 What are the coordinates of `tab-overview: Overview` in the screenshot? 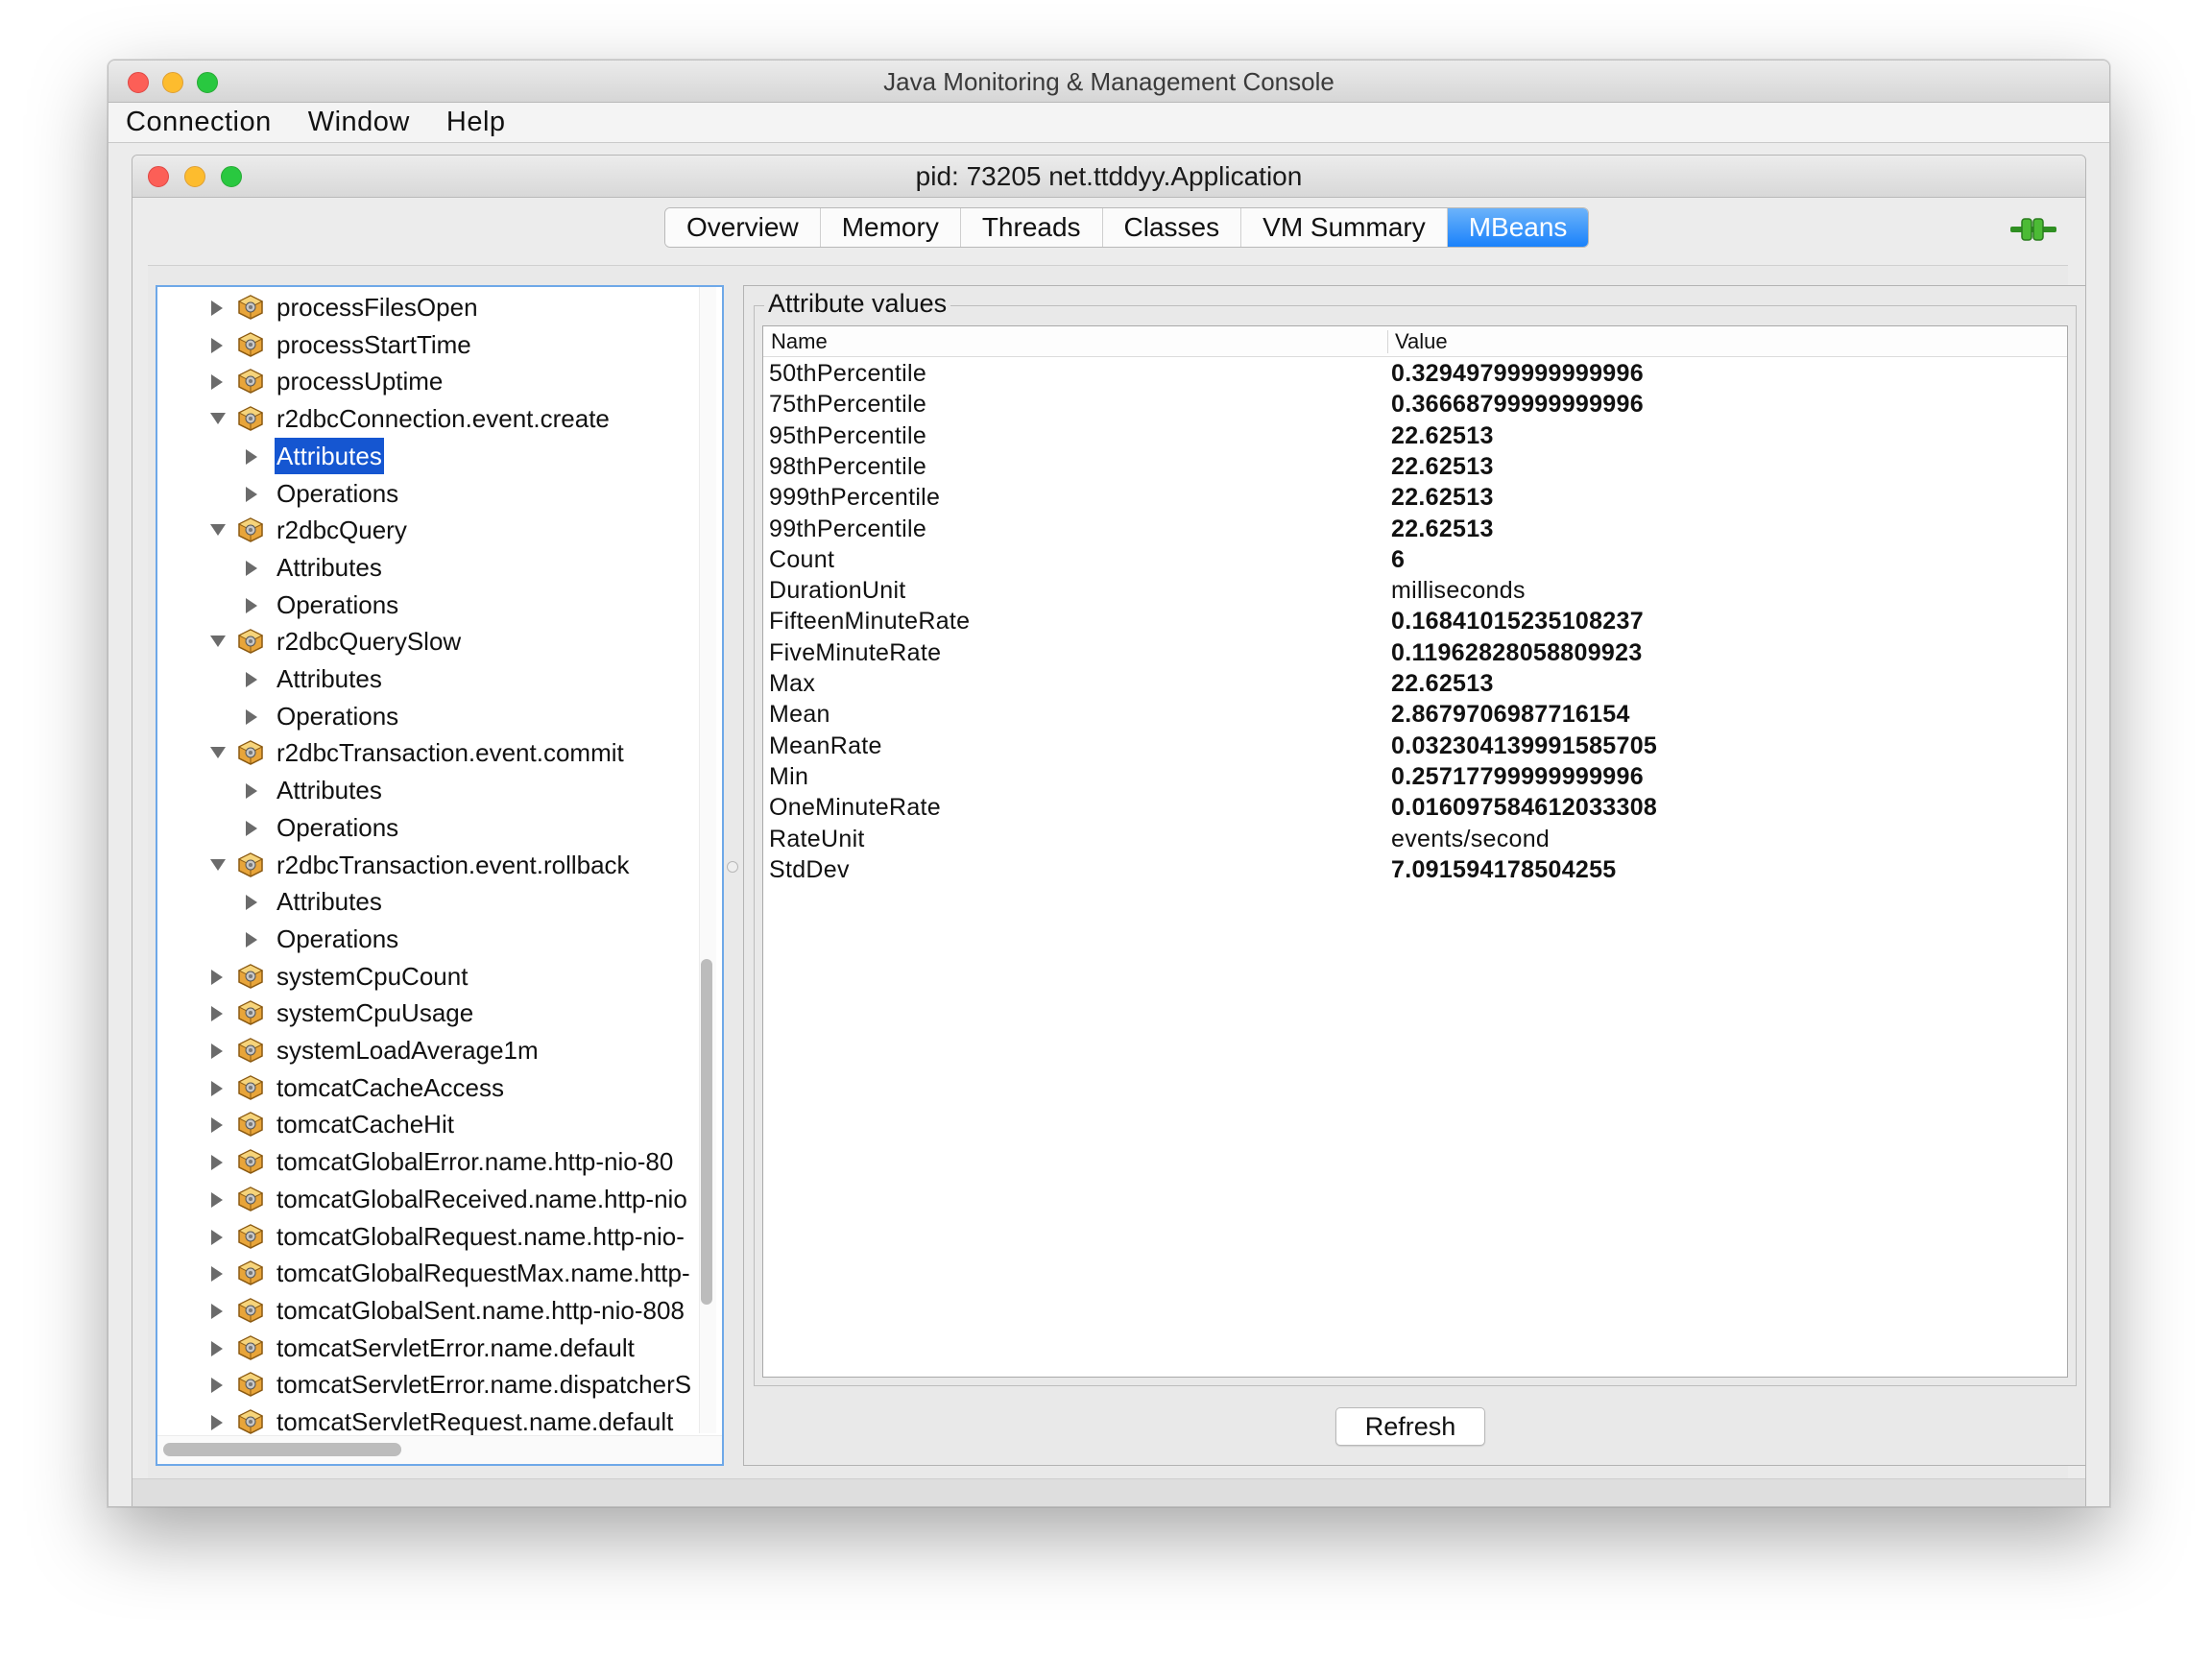 It's located at (743, 227).